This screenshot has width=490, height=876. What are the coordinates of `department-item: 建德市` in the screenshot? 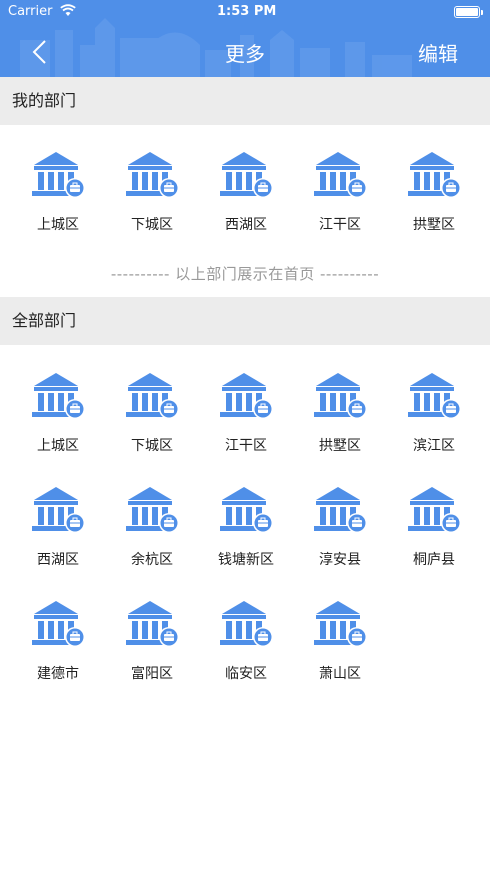 It's located at (55, 649).